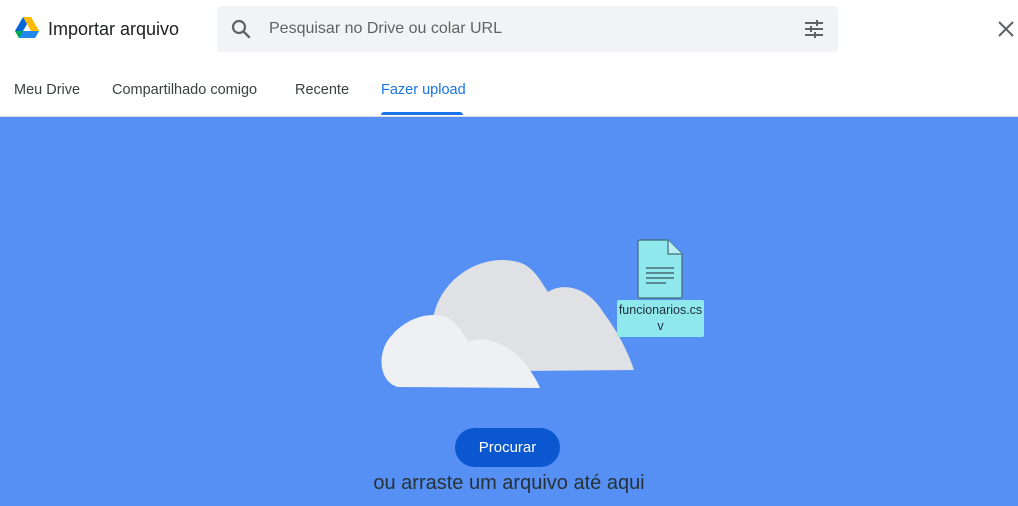 This screenshot has width=1018, height=506. Describe the element at coordinates (27, 27) in the screenshot. I see `google-drive-logo` at that location.